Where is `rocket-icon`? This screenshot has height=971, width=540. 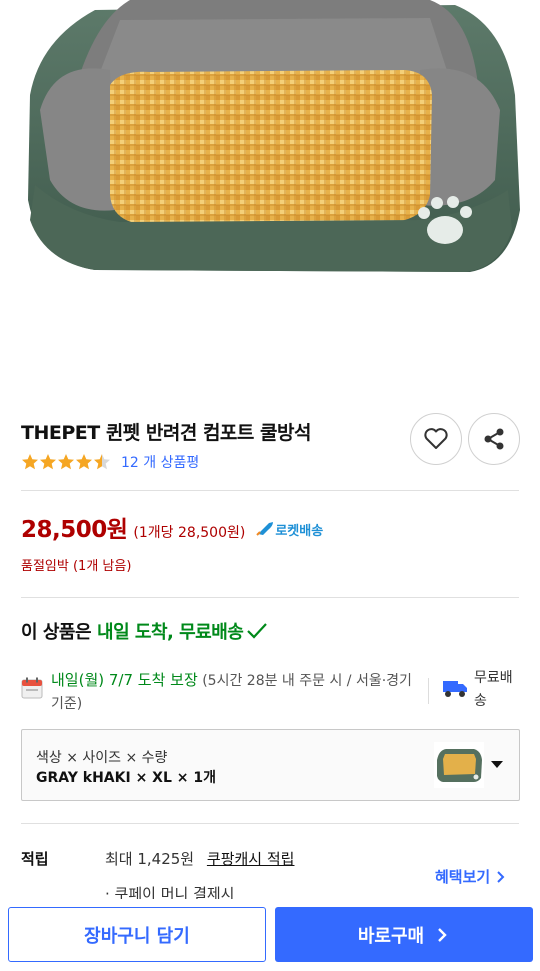 rocket-icon is located at coordinates (265, 529).